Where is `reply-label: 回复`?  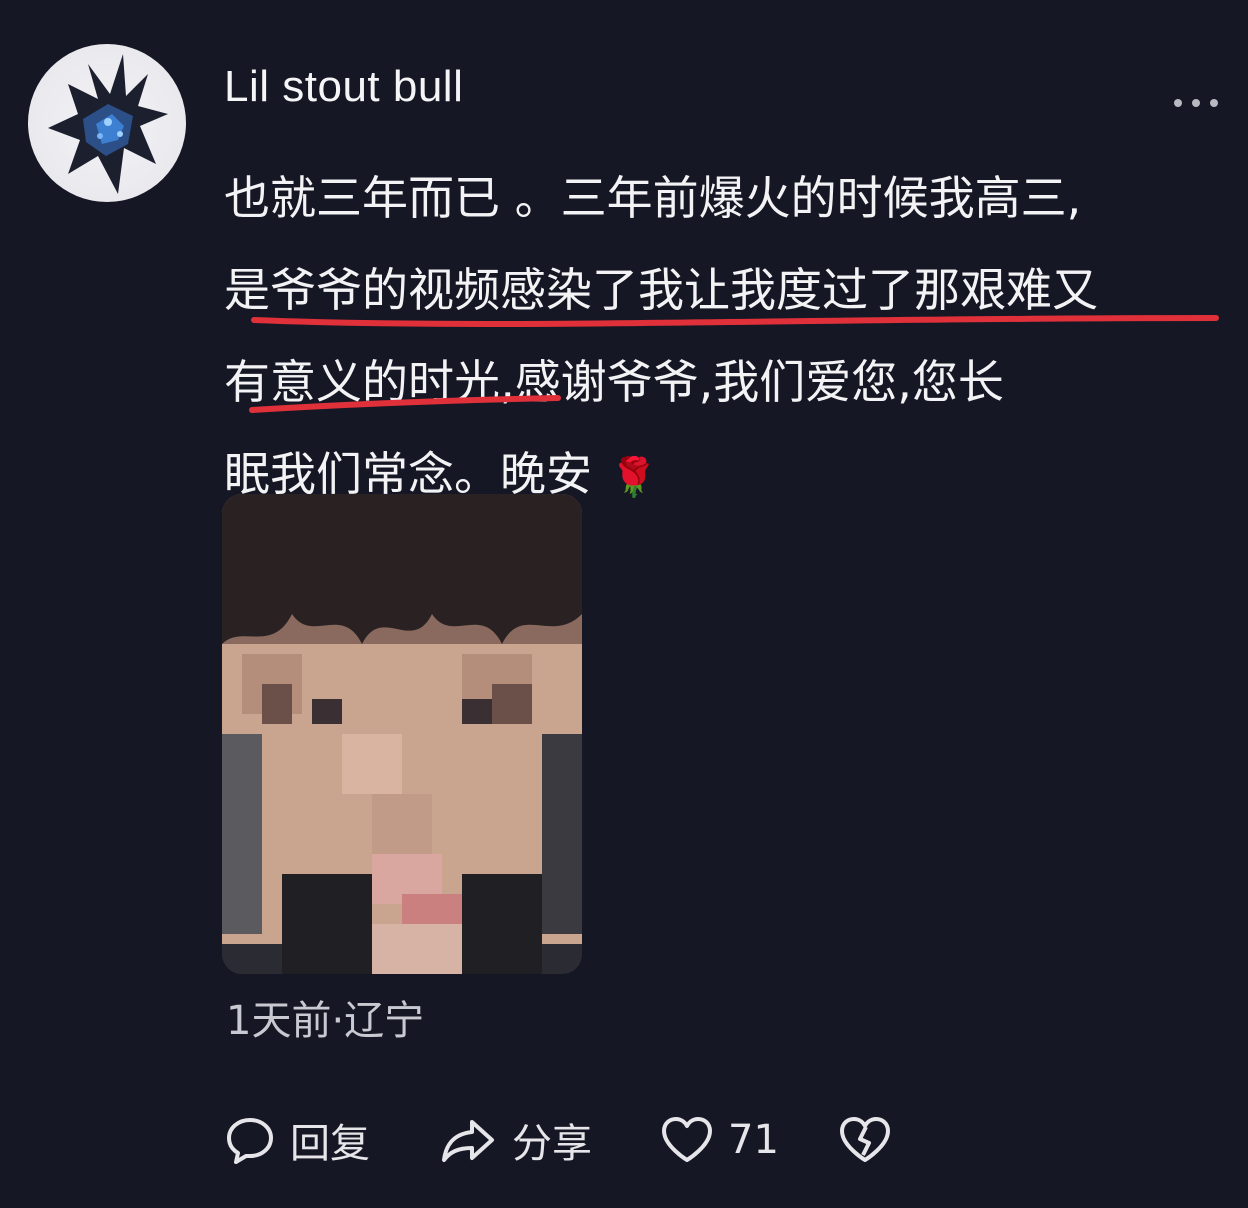 reply-label: 回复 is located at coordinates (330, 1144).